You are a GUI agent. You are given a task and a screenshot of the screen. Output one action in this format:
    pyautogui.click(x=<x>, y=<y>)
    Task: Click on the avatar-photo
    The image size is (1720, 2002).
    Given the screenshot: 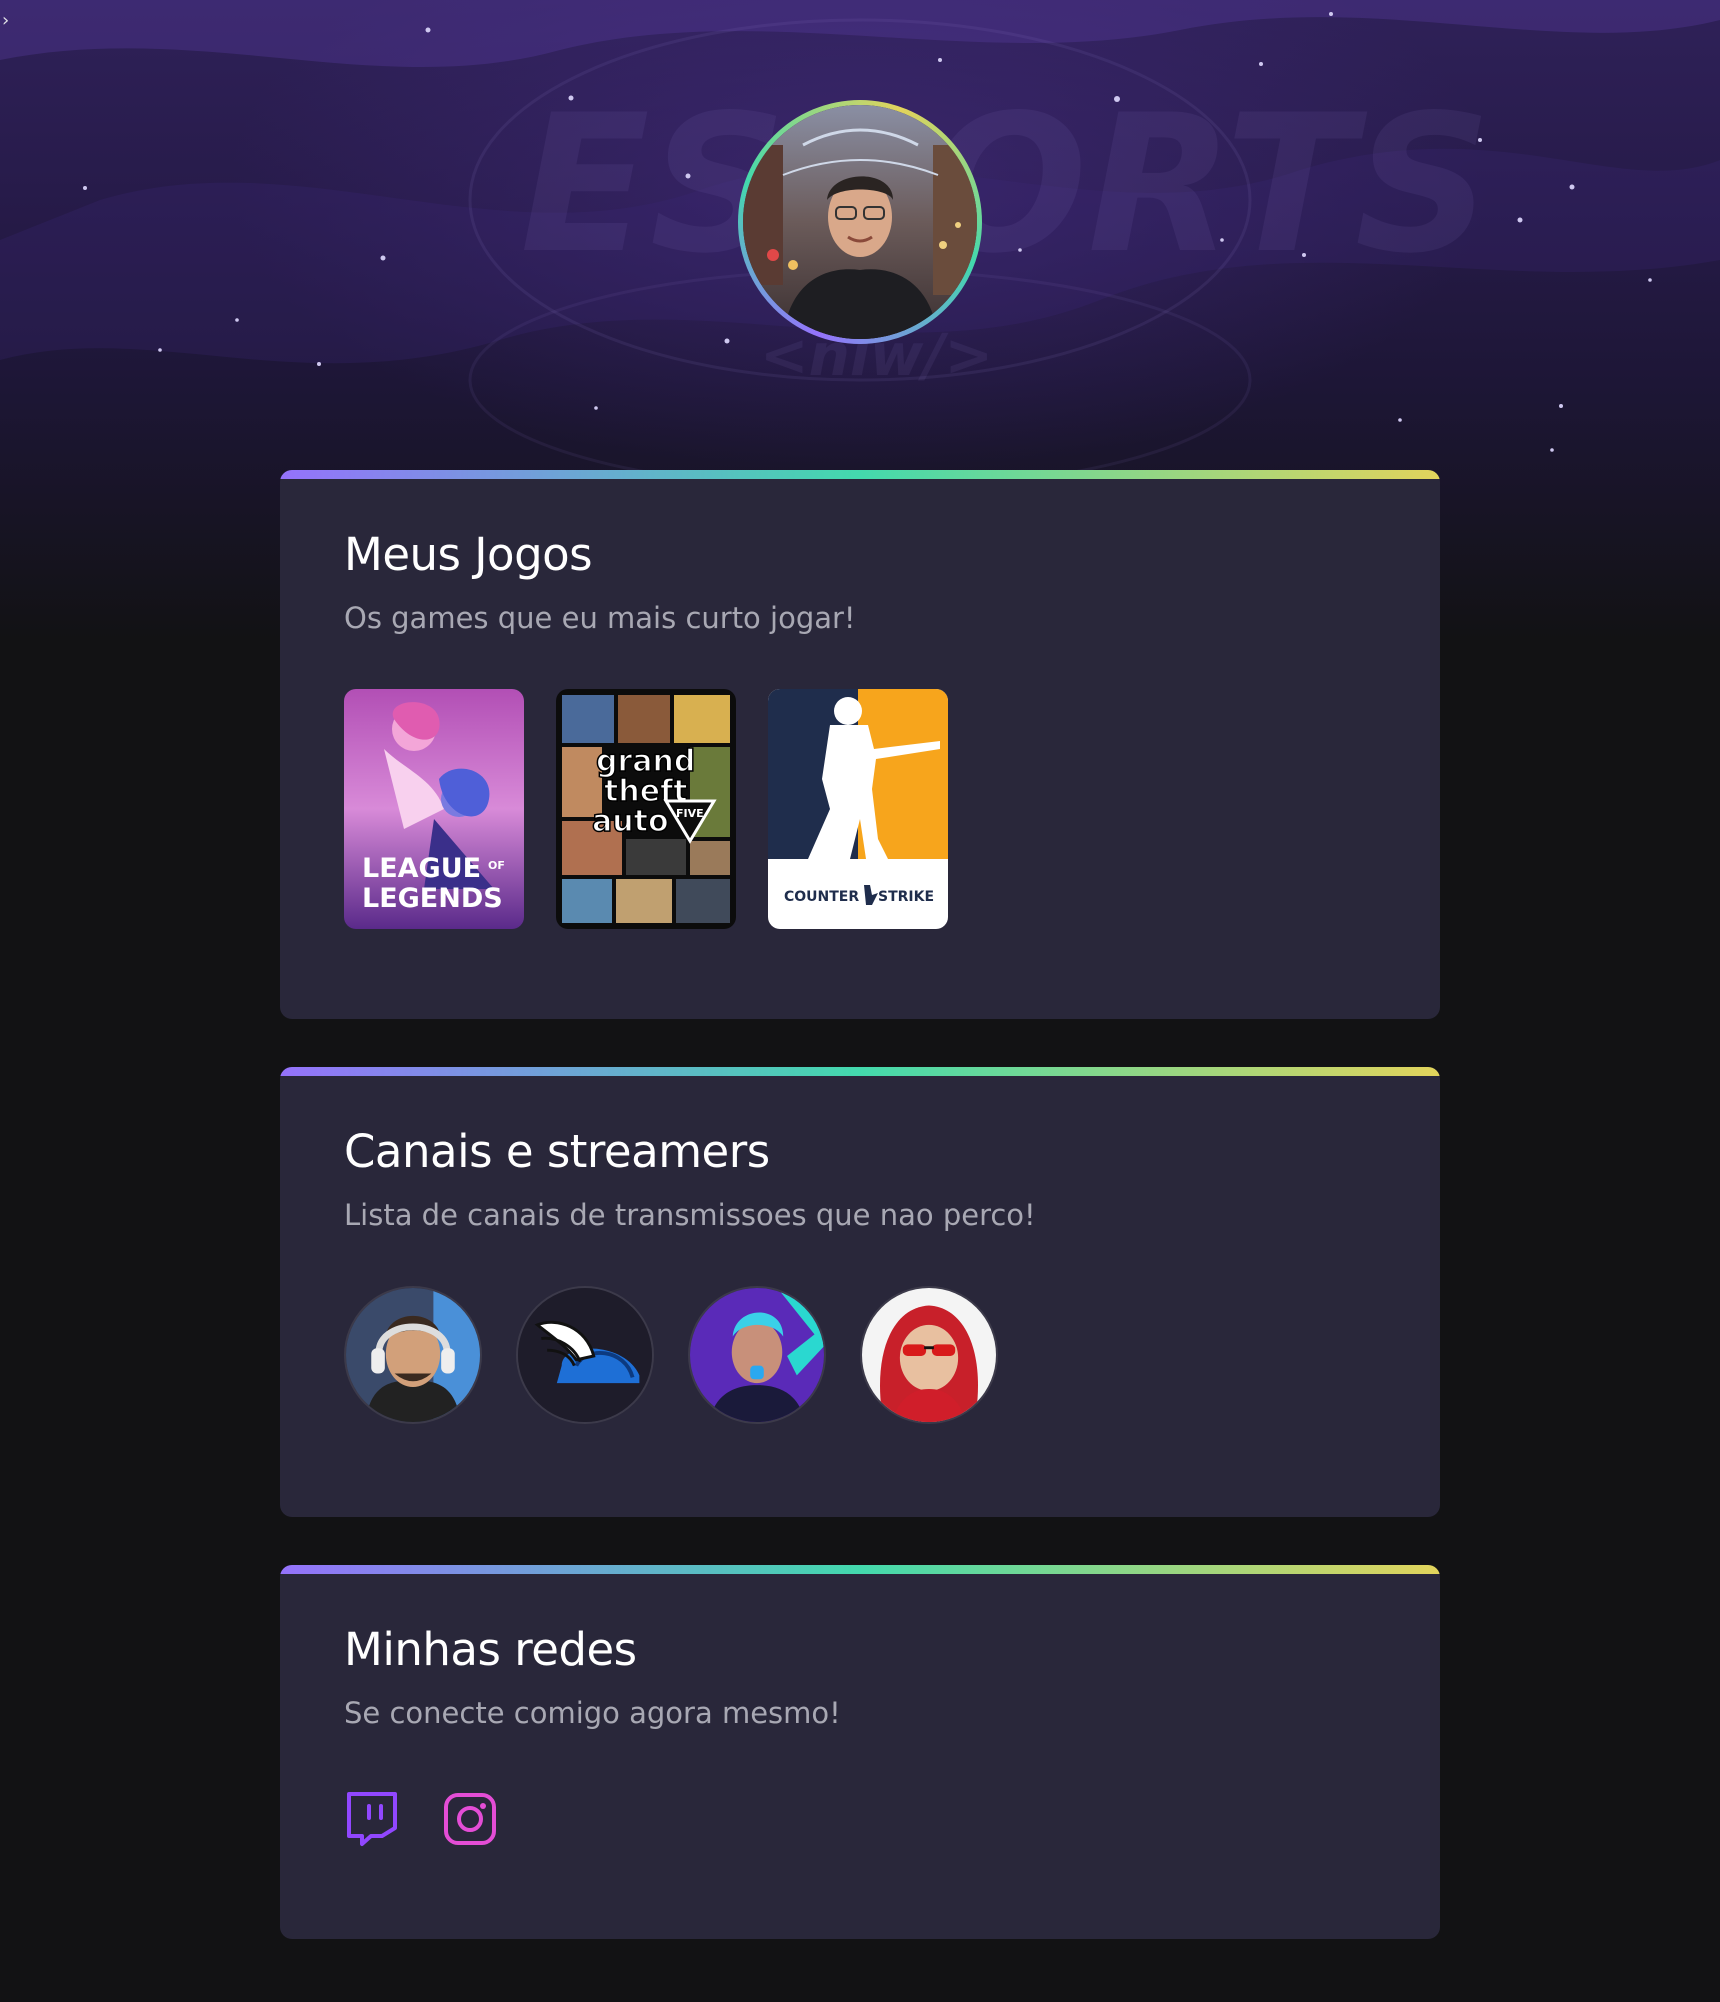 What is the action you would take?
    pyautogui.click(x=860, y=222)
    